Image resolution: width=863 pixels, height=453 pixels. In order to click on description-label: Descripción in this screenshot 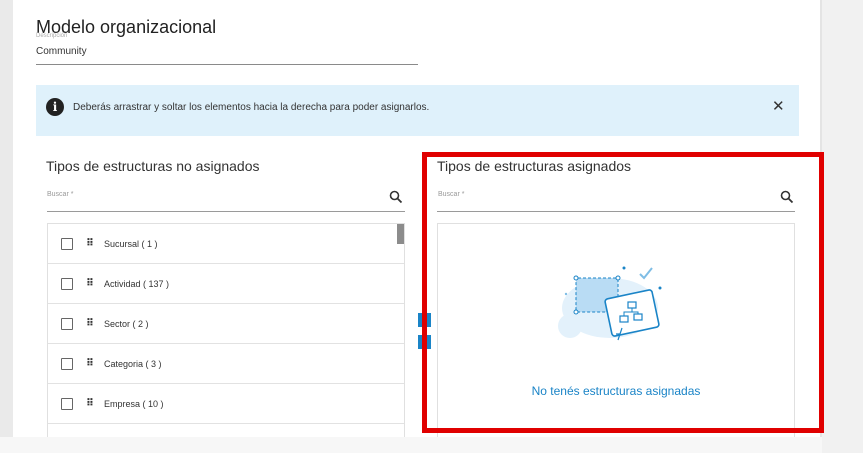, I will do `click(52, 36)`.